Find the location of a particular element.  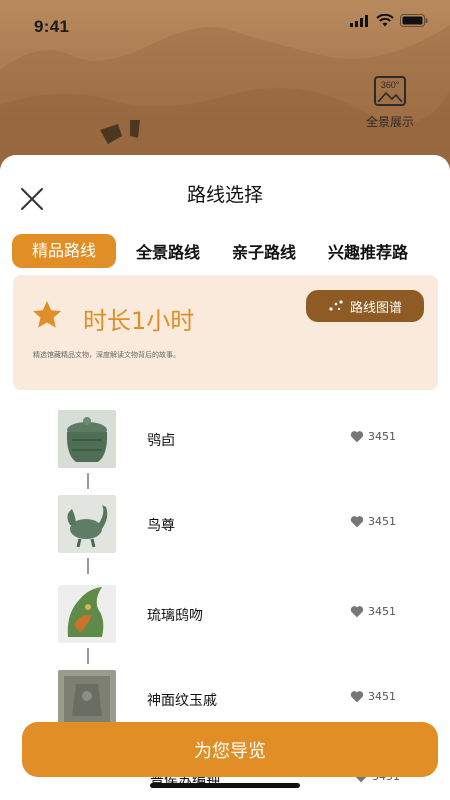

panorama-label: 全景展示 is located at coordinates (389, 122).